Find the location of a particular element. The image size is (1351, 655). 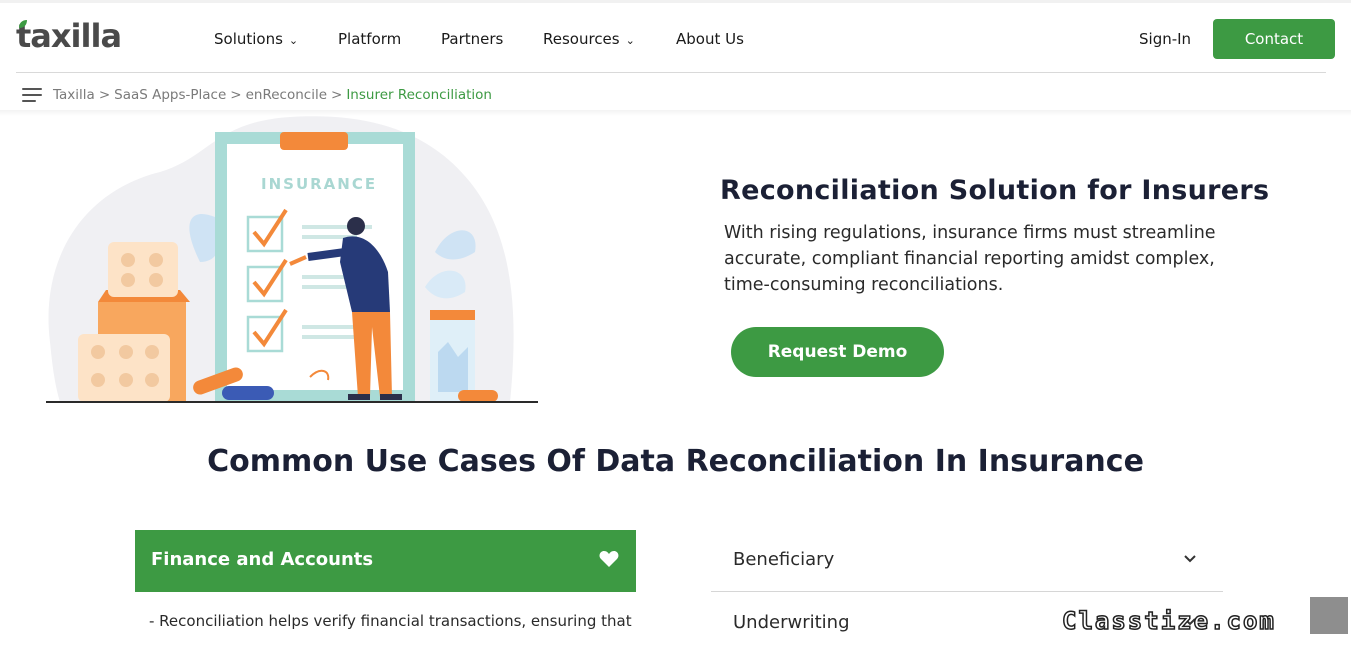

breadcrumb-item-taxilla: Taxilla is located at coordinates (74, 95).